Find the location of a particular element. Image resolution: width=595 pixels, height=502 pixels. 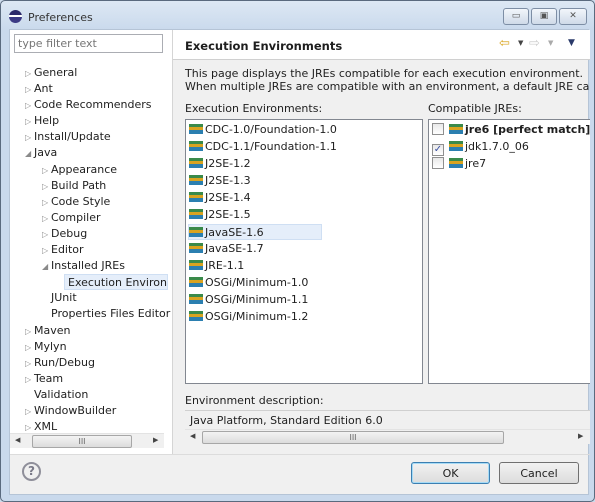

tree-item: Editor is located at coordinates (67, 250).